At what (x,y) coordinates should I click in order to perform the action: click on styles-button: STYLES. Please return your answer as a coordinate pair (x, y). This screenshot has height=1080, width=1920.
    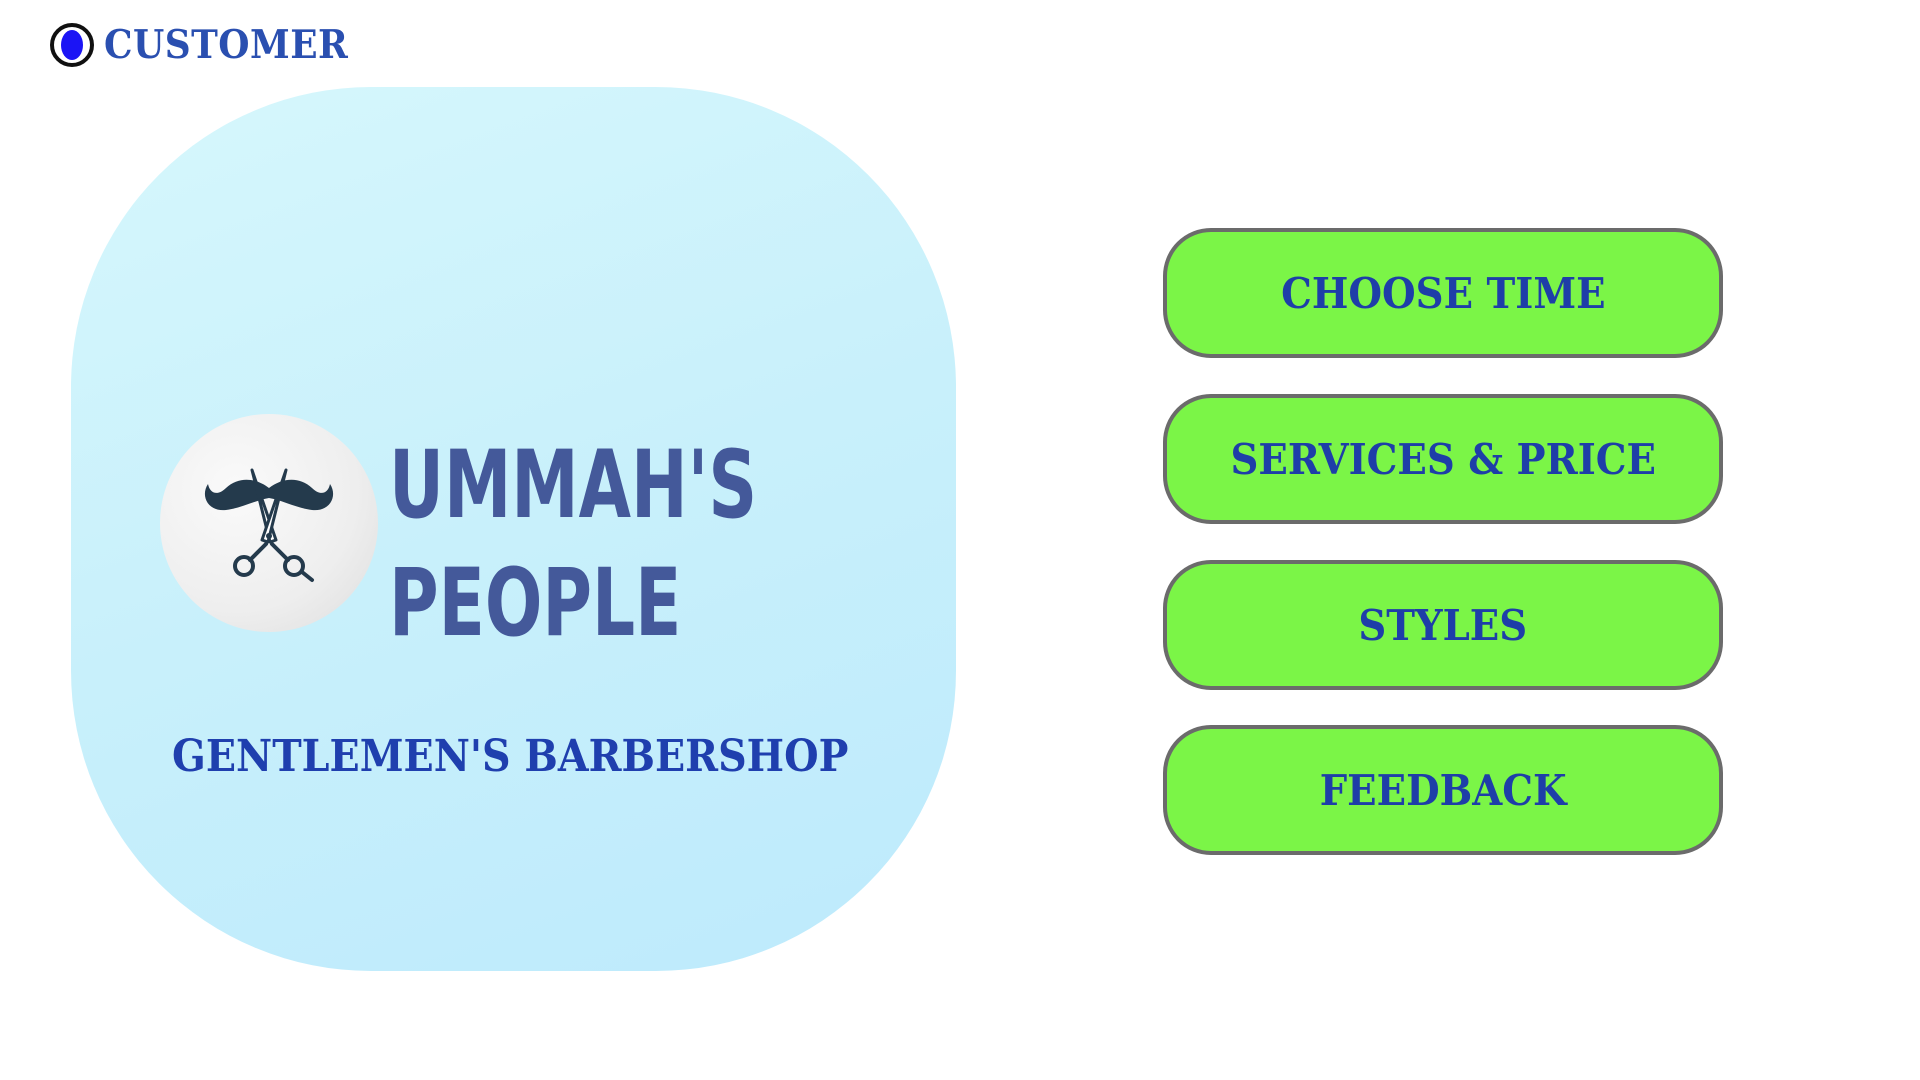
    Looking at the image, I should click on (1443, 625).